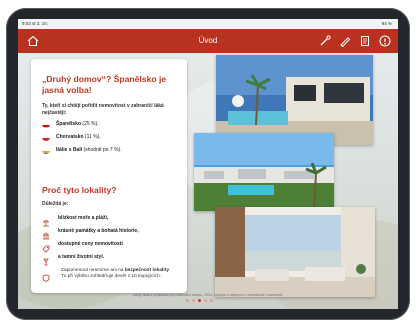  Describe the element at coordinates (81, 256) in the screenshot. I see `reason-text: a tamní životní styl.` at that location.